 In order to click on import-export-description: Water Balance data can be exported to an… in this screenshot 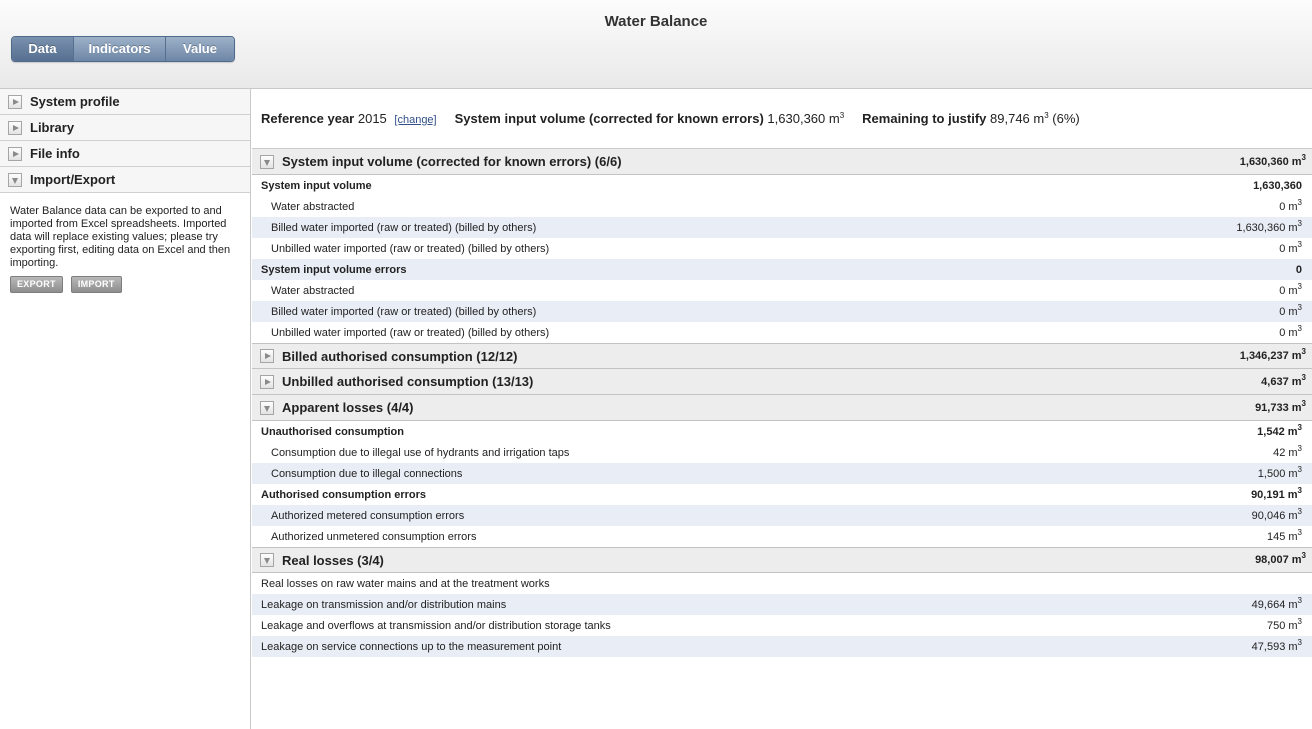, I will do `click(120, 237)`.